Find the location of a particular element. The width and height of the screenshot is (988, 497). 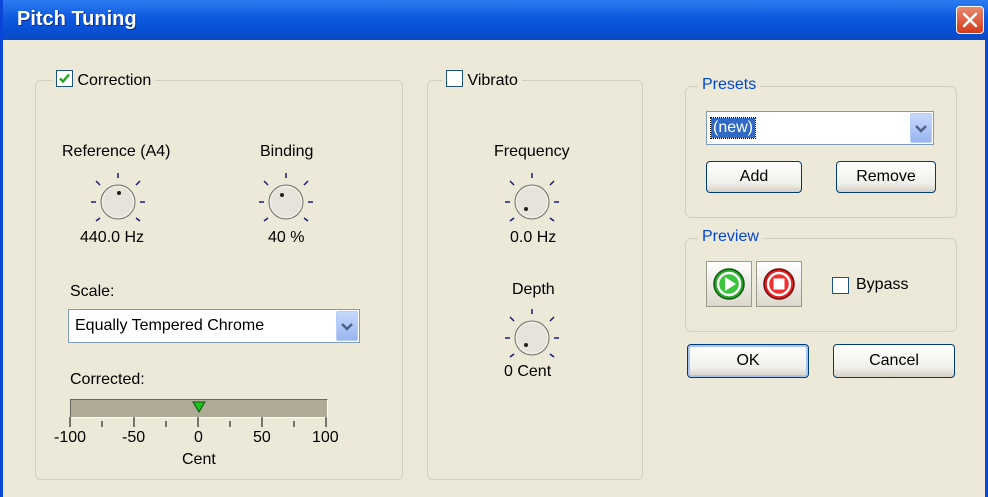

corrected-marker-icon is located at coordinates (199, 407).